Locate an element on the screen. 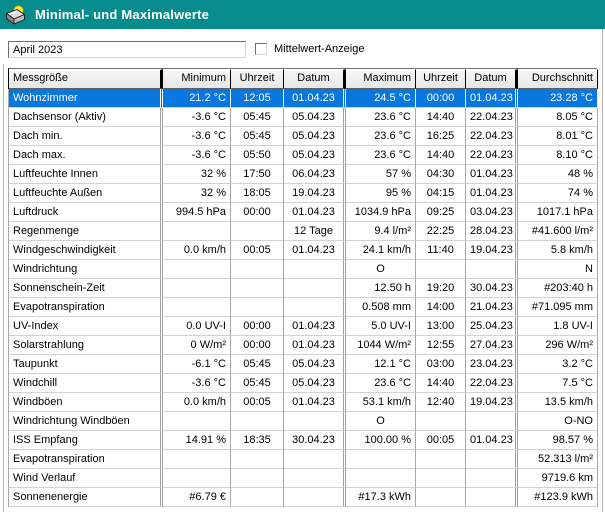 This screenshot has height=512, width=605. cell: Windrichtung is located at coordinates (86, 269).